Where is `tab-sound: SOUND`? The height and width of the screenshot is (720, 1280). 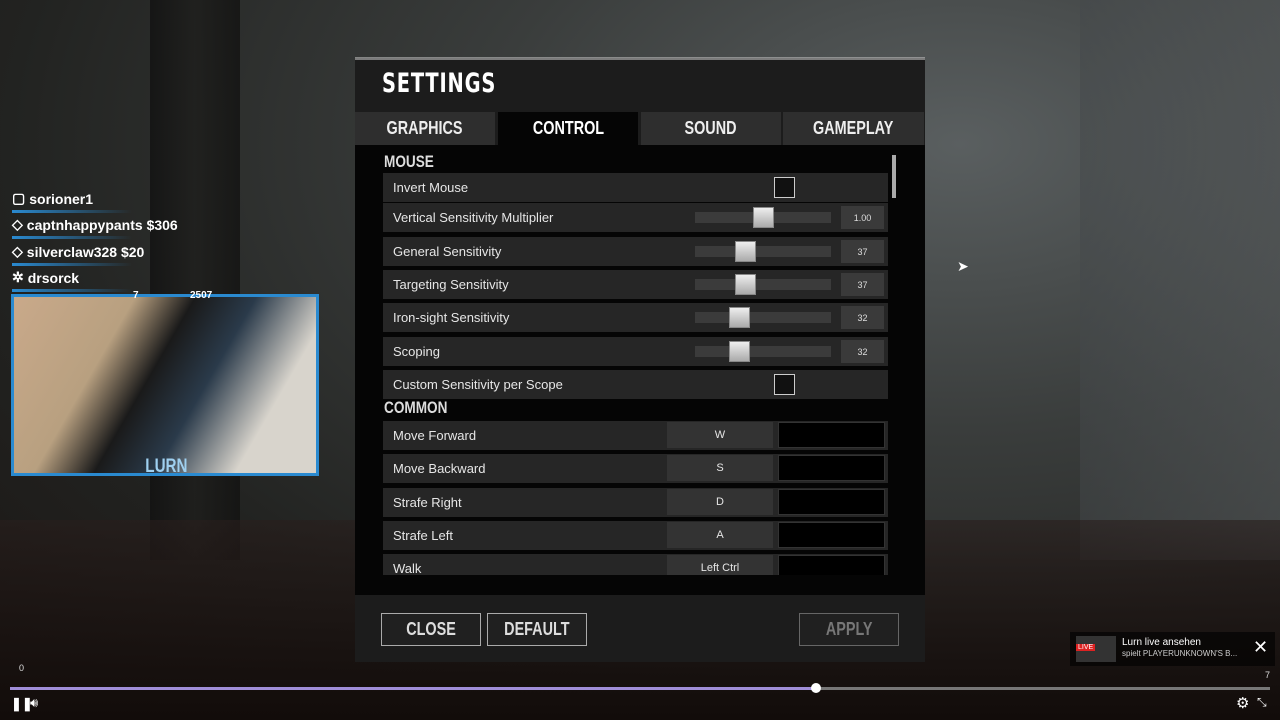 tab-sound: SOUND is located at coordinates (711, 128).